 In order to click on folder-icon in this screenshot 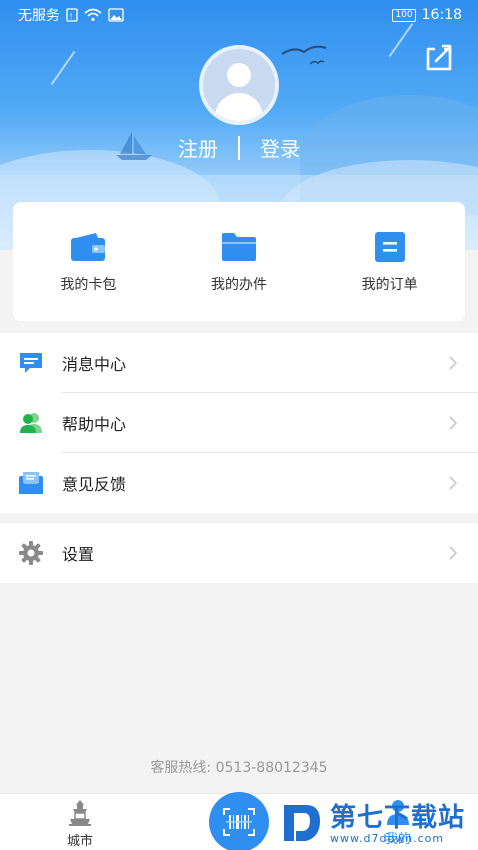, I will do `click(239, 247)`.